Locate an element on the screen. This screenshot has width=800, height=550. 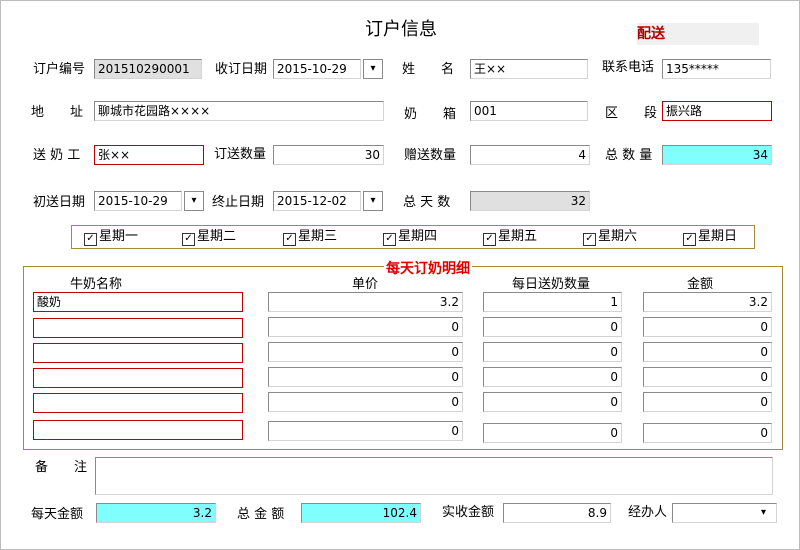
notes-label: 备 注 is located at coordinates (61, 467).